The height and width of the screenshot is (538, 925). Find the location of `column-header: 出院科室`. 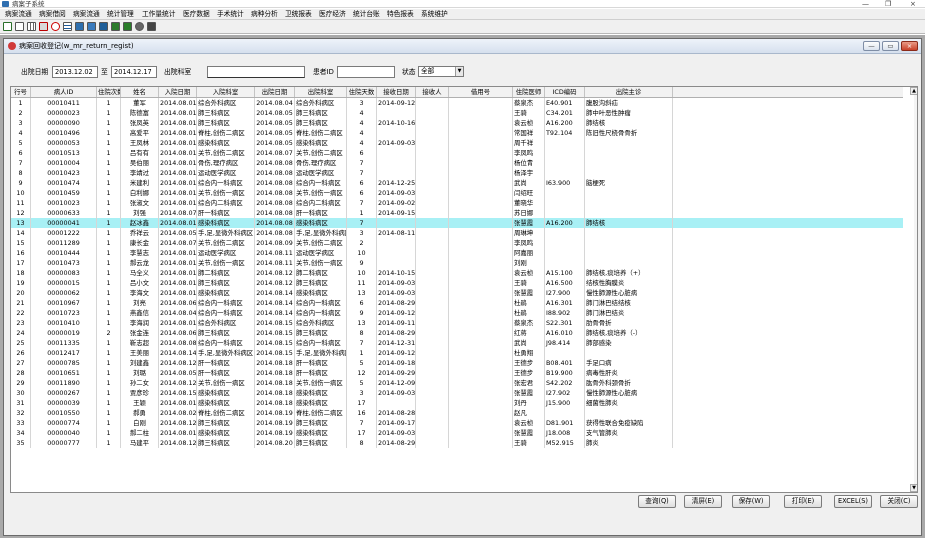

column-header: 出院科室 is located at coordinates (321, 92).